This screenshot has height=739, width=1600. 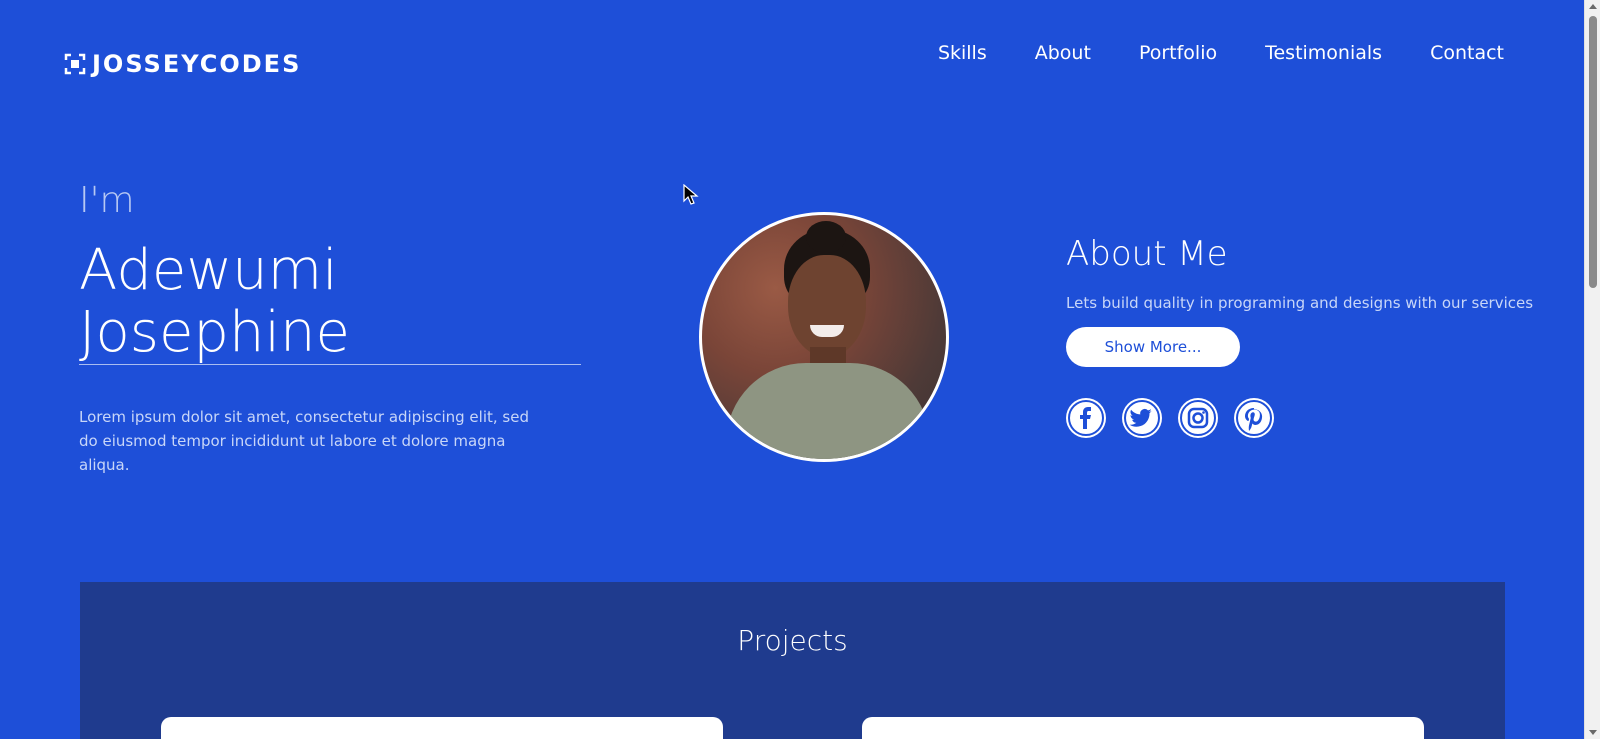 I want to click on mouse-cursor-icon, so click(x=691, y=194).